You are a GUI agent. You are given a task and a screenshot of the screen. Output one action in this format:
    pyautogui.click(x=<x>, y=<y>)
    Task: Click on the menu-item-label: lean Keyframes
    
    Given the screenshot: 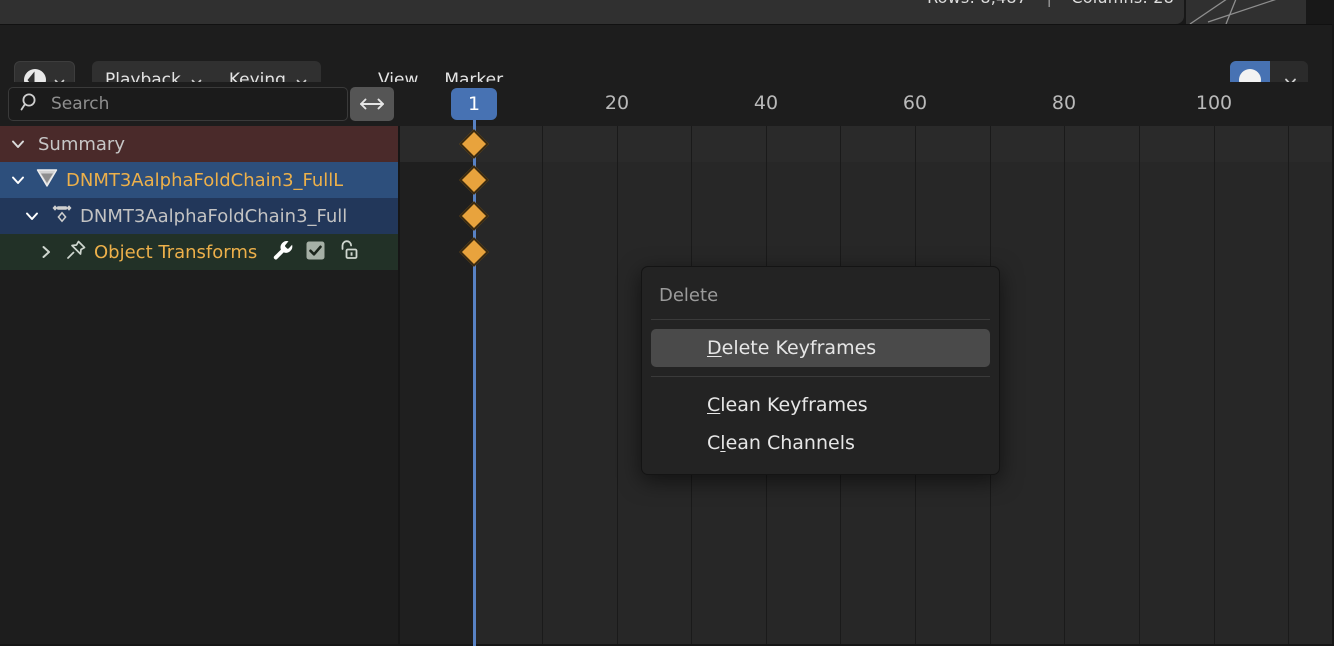 What is the action you would take?
    pyautogui.click(x=794, y=405)
    